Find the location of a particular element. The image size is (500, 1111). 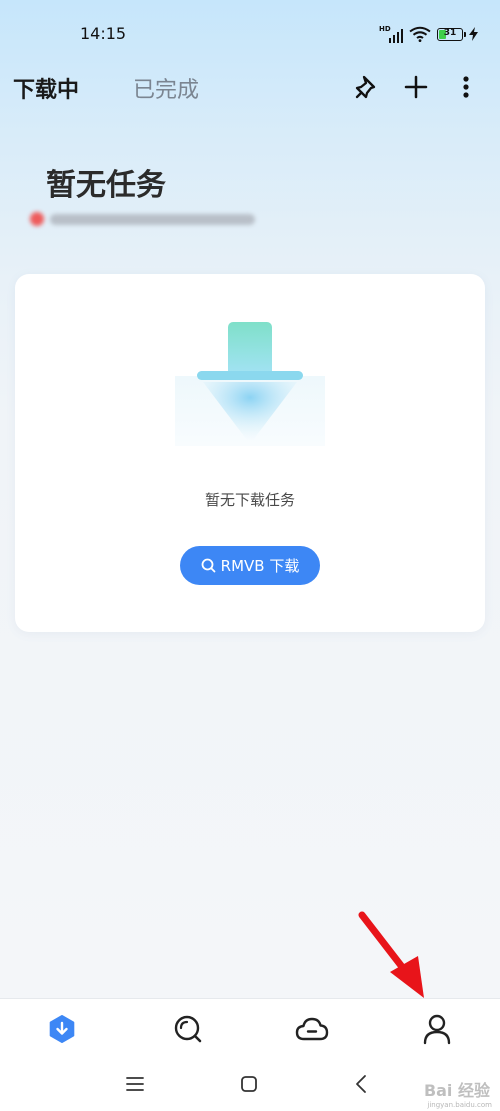

nav-cloud is located at coordinates (312, 1029).